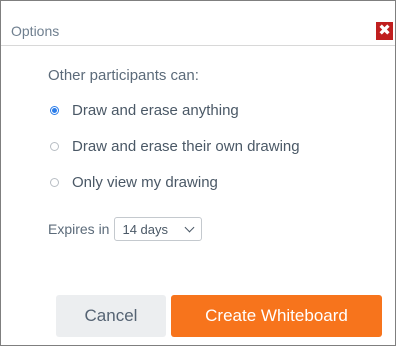 Image resolution: width=396 pixels, height=346 pixels. Describe the element at coordinates (123, 75) in the screenshot. I see `participants-permission-label: Other participants can:` at that location.